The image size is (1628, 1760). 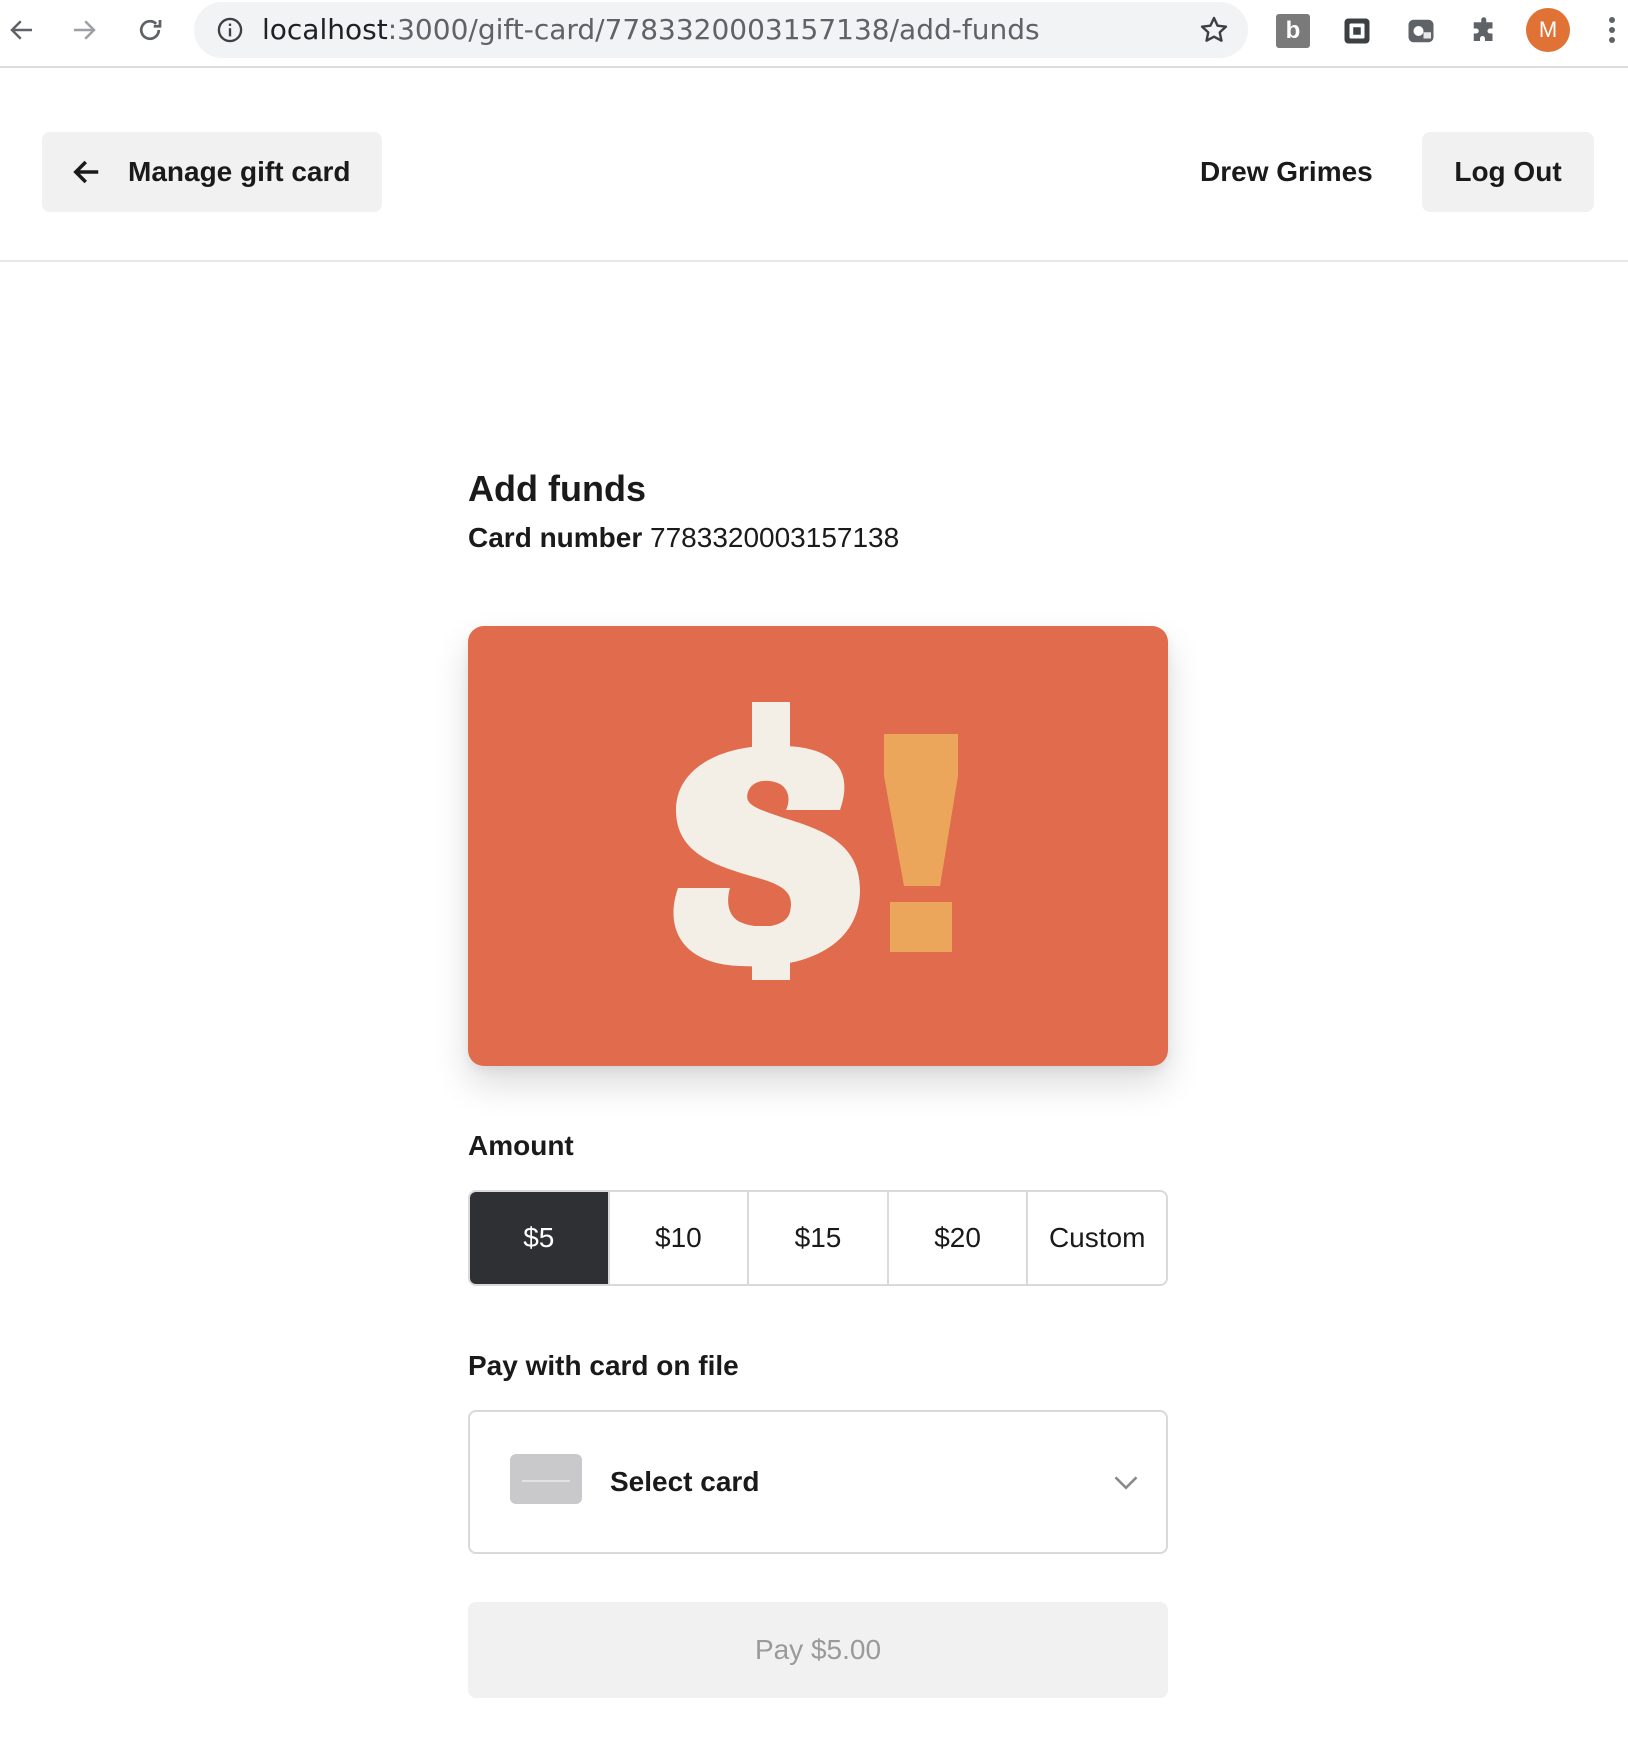 What do you see at coordinates (603, 1365) in the screenshot?
I see `pay-with-card-label: Pay with card on file` at bounding box center [603, 1365].